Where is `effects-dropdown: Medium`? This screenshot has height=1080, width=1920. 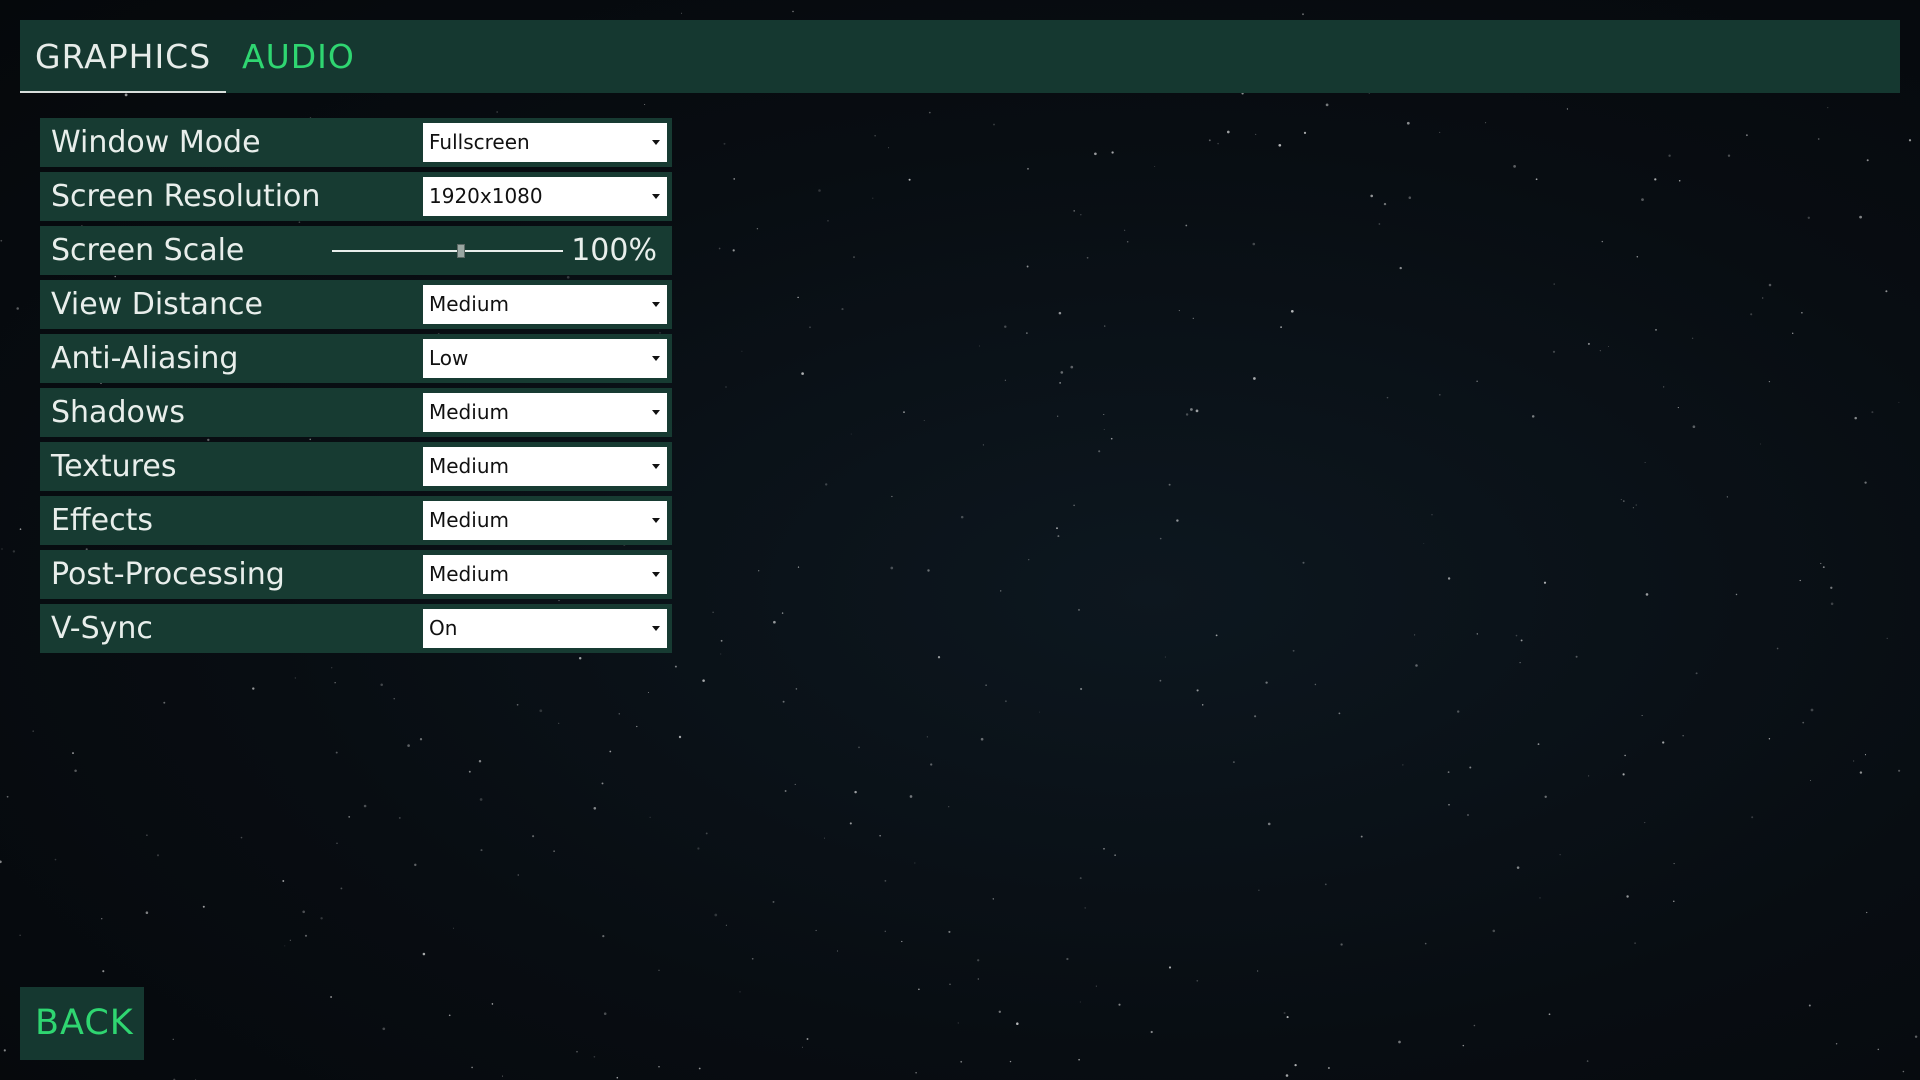
effects-dropdown: Medium is located at coordinates (545, 520).